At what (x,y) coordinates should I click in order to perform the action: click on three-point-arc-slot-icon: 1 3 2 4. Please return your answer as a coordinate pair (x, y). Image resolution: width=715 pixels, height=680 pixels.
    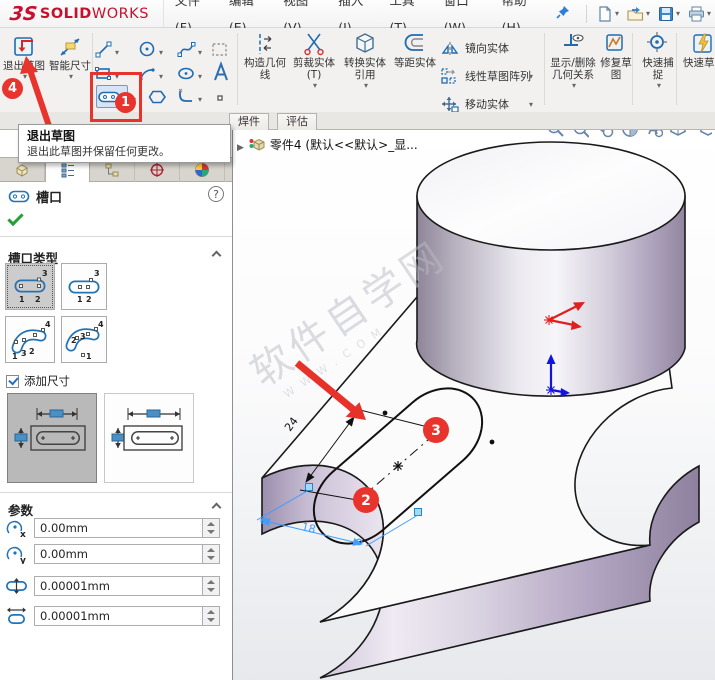
    Looking at the image, I should click on (31, 340).